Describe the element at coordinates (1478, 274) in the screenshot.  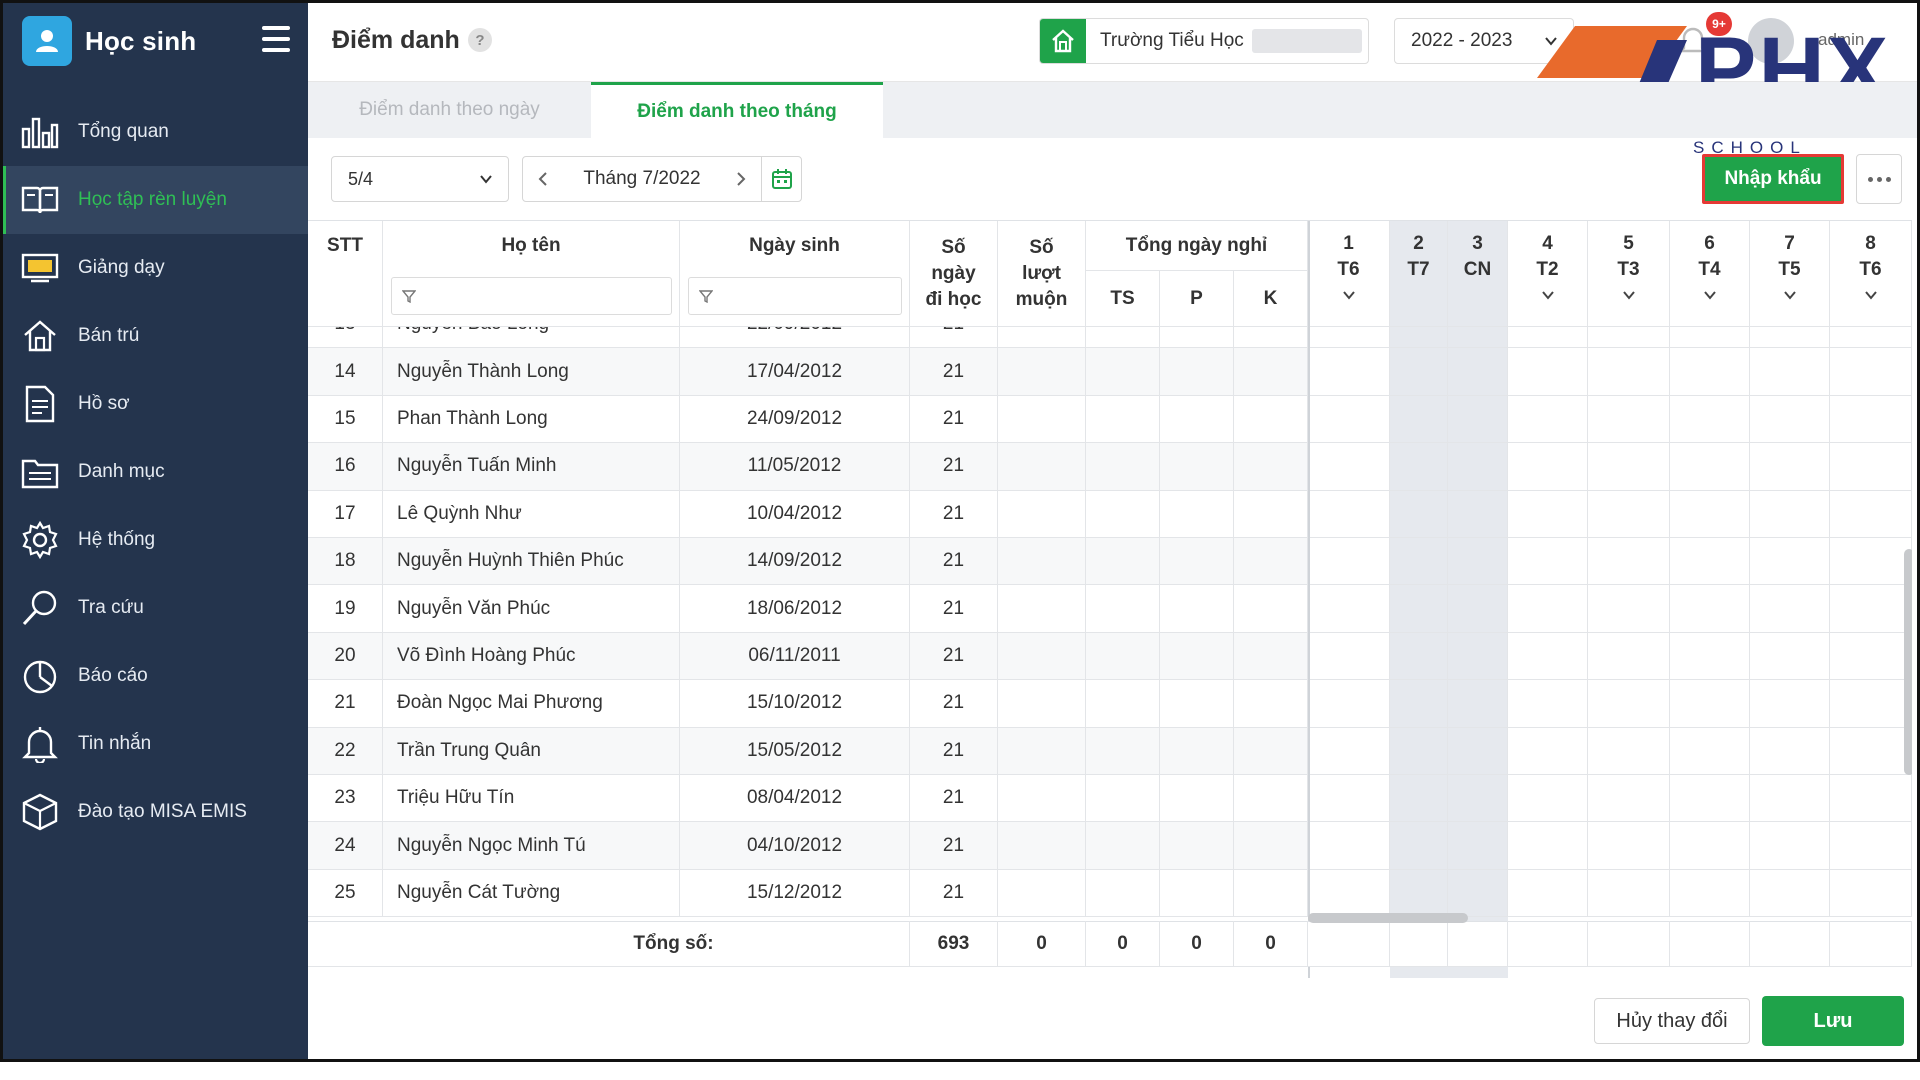
I see `header-day: 3 CN` at that location.